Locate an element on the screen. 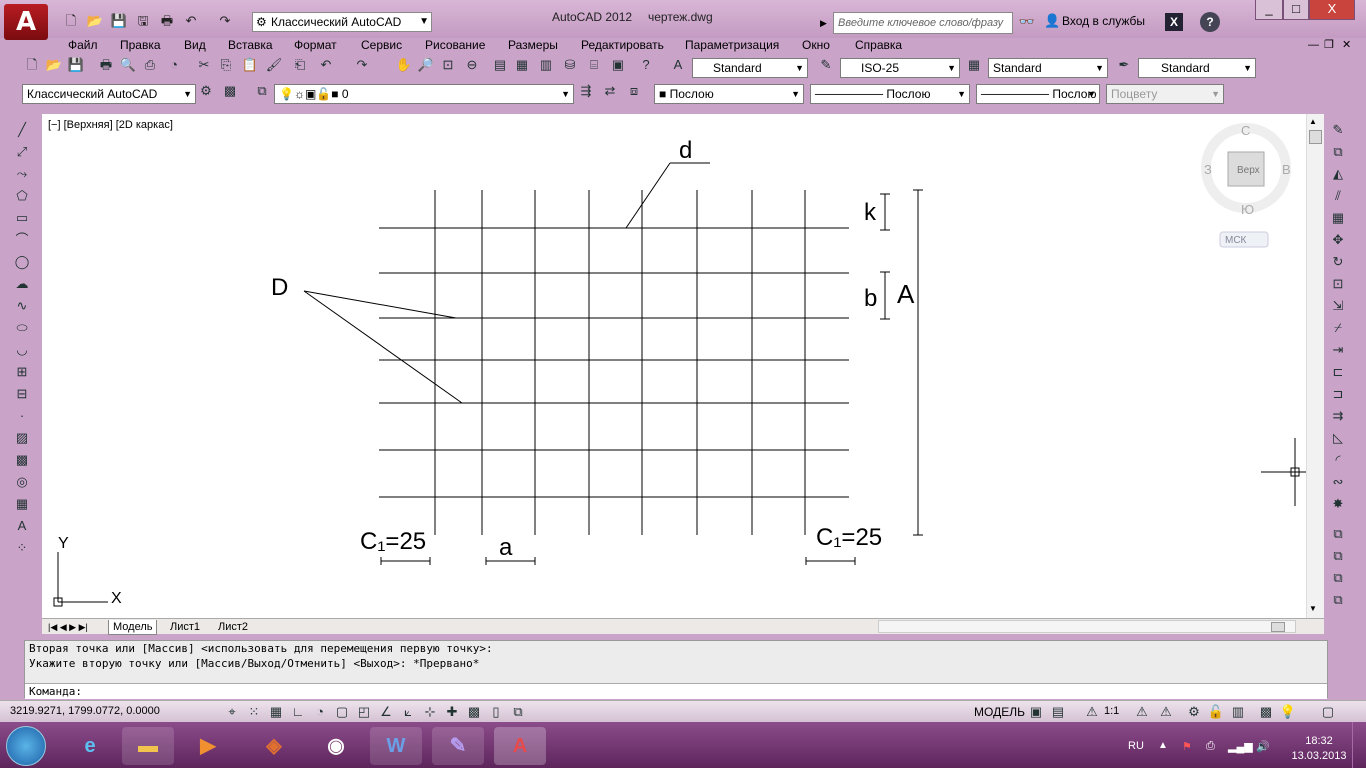 The image size is (1366, 768). add-selected-icon: ⁘ is located at coordinates (22, 548).